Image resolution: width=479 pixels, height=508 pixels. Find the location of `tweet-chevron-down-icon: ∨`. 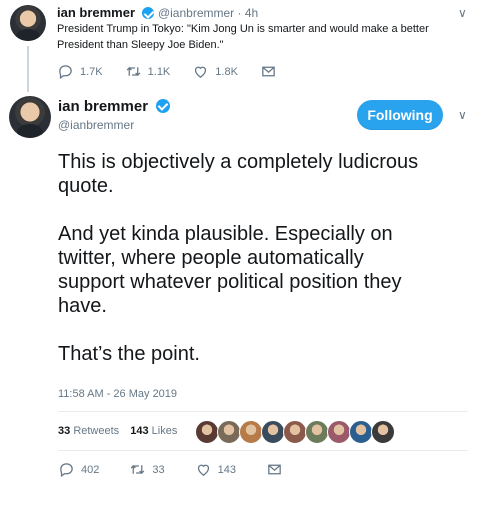

tweet-chevron-down-icon: ∨ is located at coordinates (462, 115).